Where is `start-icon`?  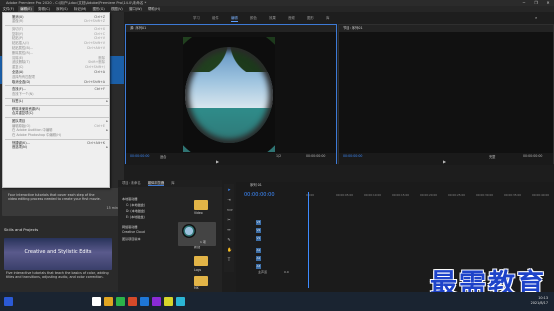
start-icon is located at coordinates (8, 301).